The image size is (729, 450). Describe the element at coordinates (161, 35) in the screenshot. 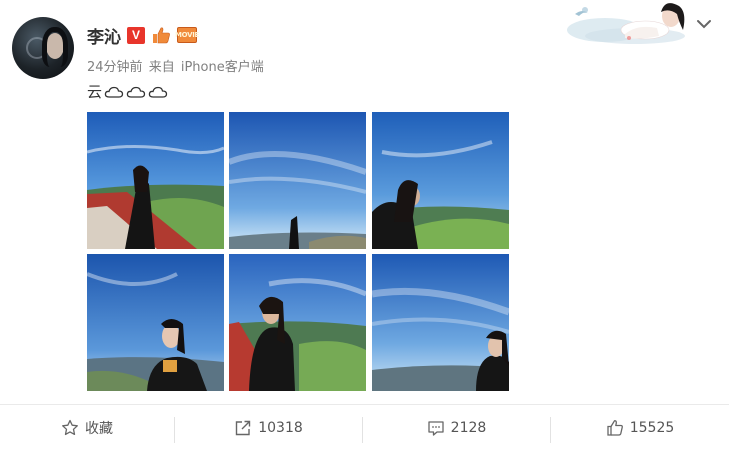

I see `thumbs-up-badge-icon` at that location.